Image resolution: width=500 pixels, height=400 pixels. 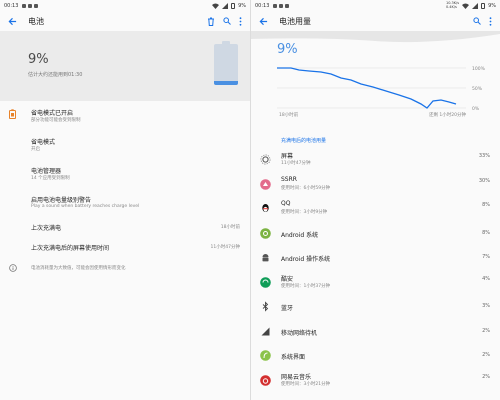 What do you see at coordinates (289, 114) in the screenshot?
I see `x-label-start: 18小时前` at bounding box center [289, 114].